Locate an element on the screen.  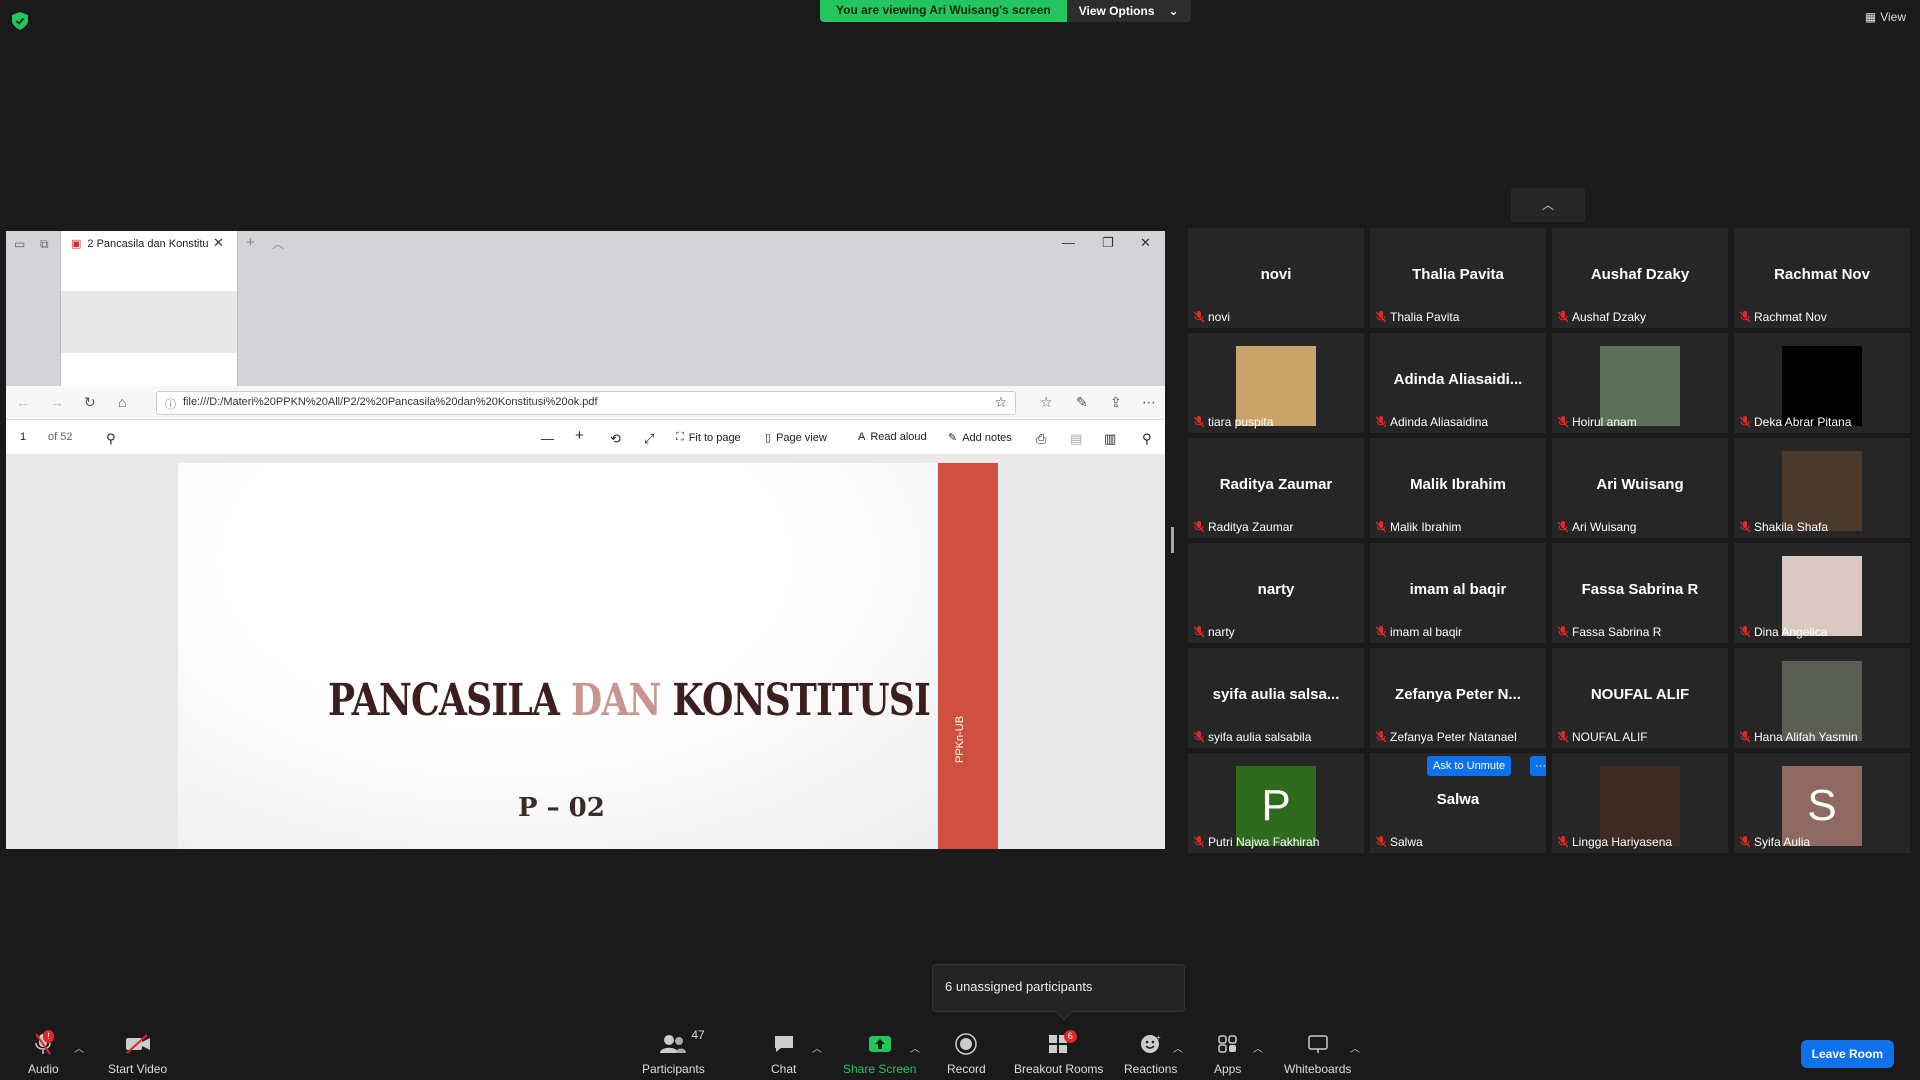
share-screen-button: Share Screen is located at coordinates (879, 1054).